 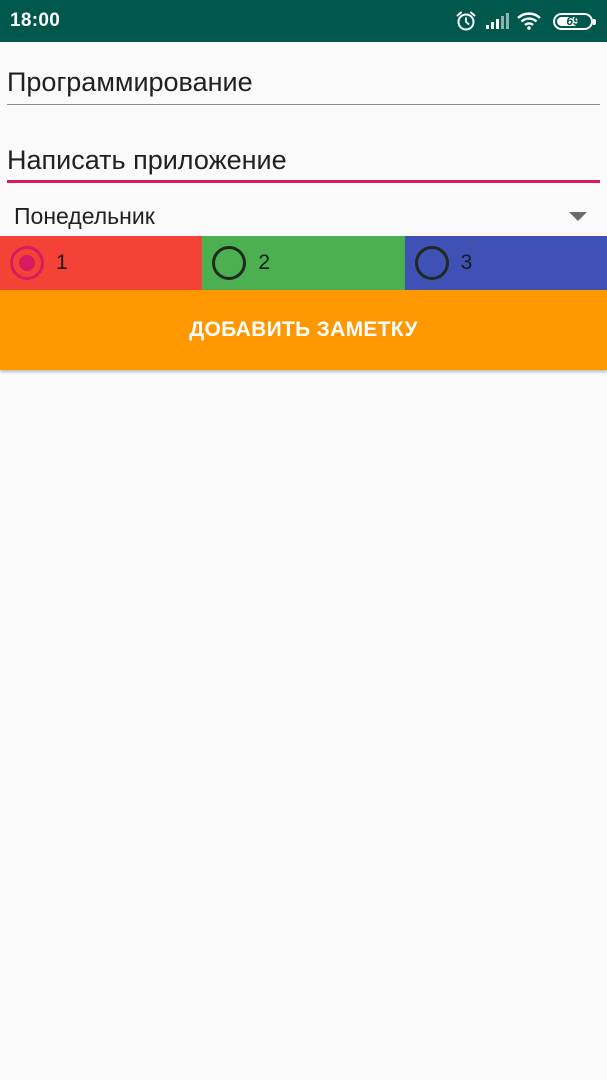 What do you see at coordinates (303, 216) in the screenshot?
I see `day-spinner: Понедельник` at bounding box center [303, 216].